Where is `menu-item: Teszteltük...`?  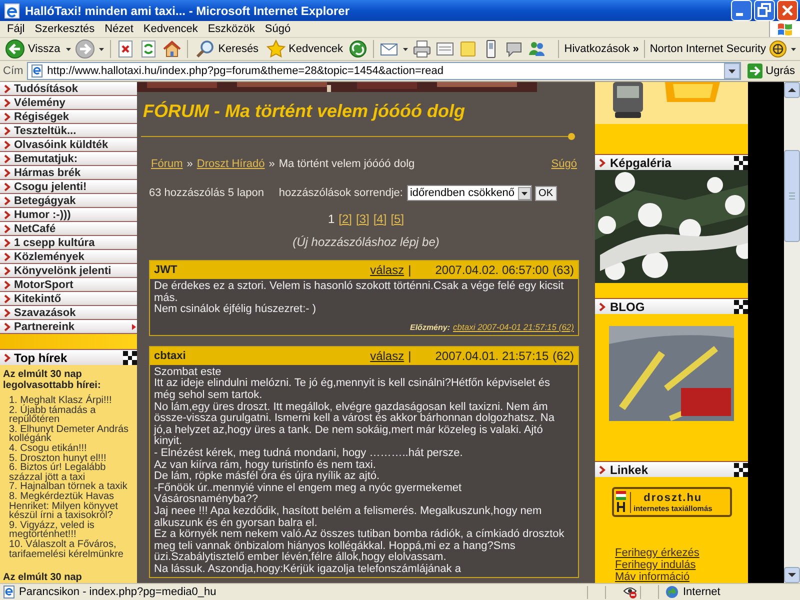 menu-item: Teszteltük... is located at coordinates (68, 131).